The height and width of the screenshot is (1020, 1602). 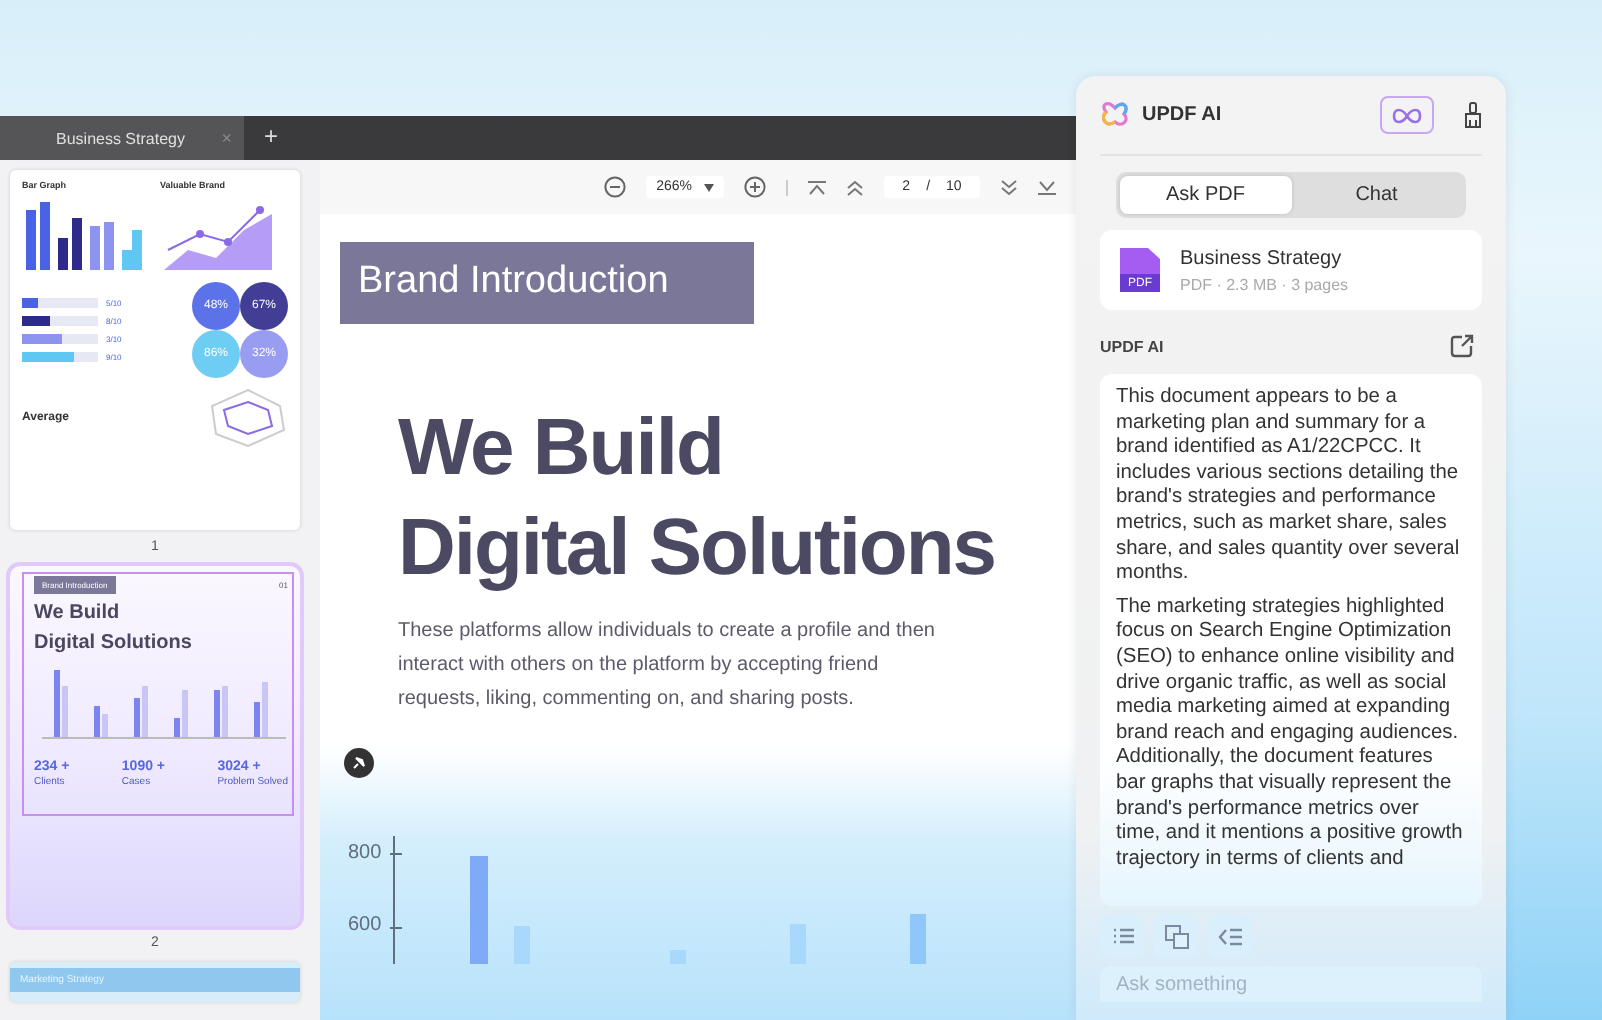 I want to click on axis-tick-label: 800, so click(x=365, y=854).